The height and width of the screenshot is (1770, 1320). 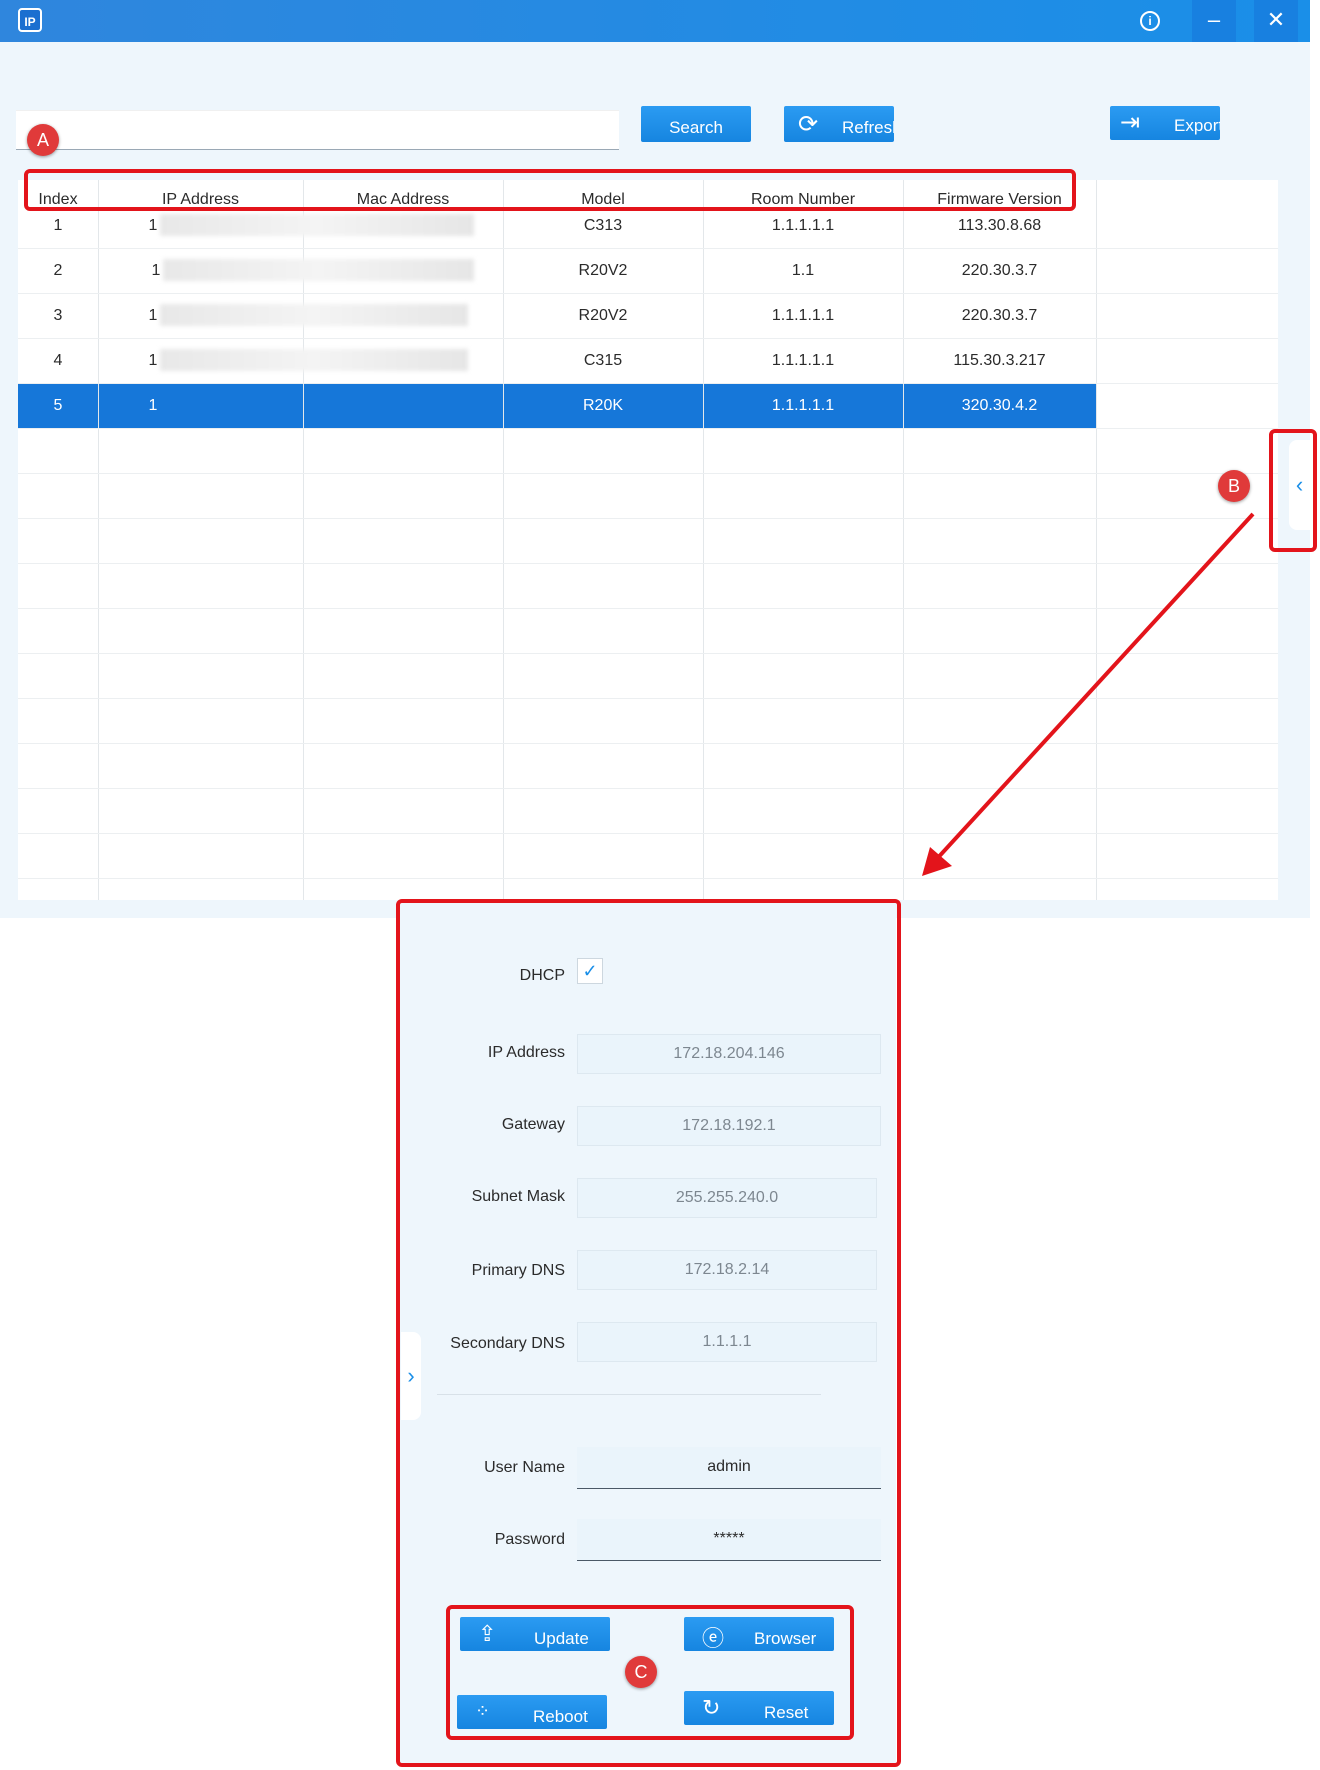 I want to click on arrow-line, so click(x=1093, y=688).